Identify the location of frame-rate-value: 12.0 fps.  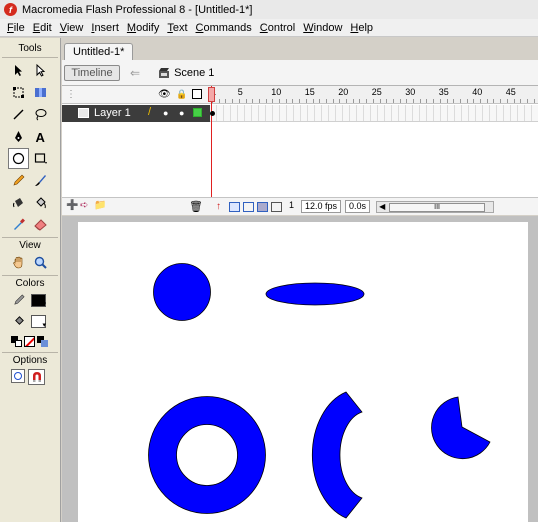
(321, 206).